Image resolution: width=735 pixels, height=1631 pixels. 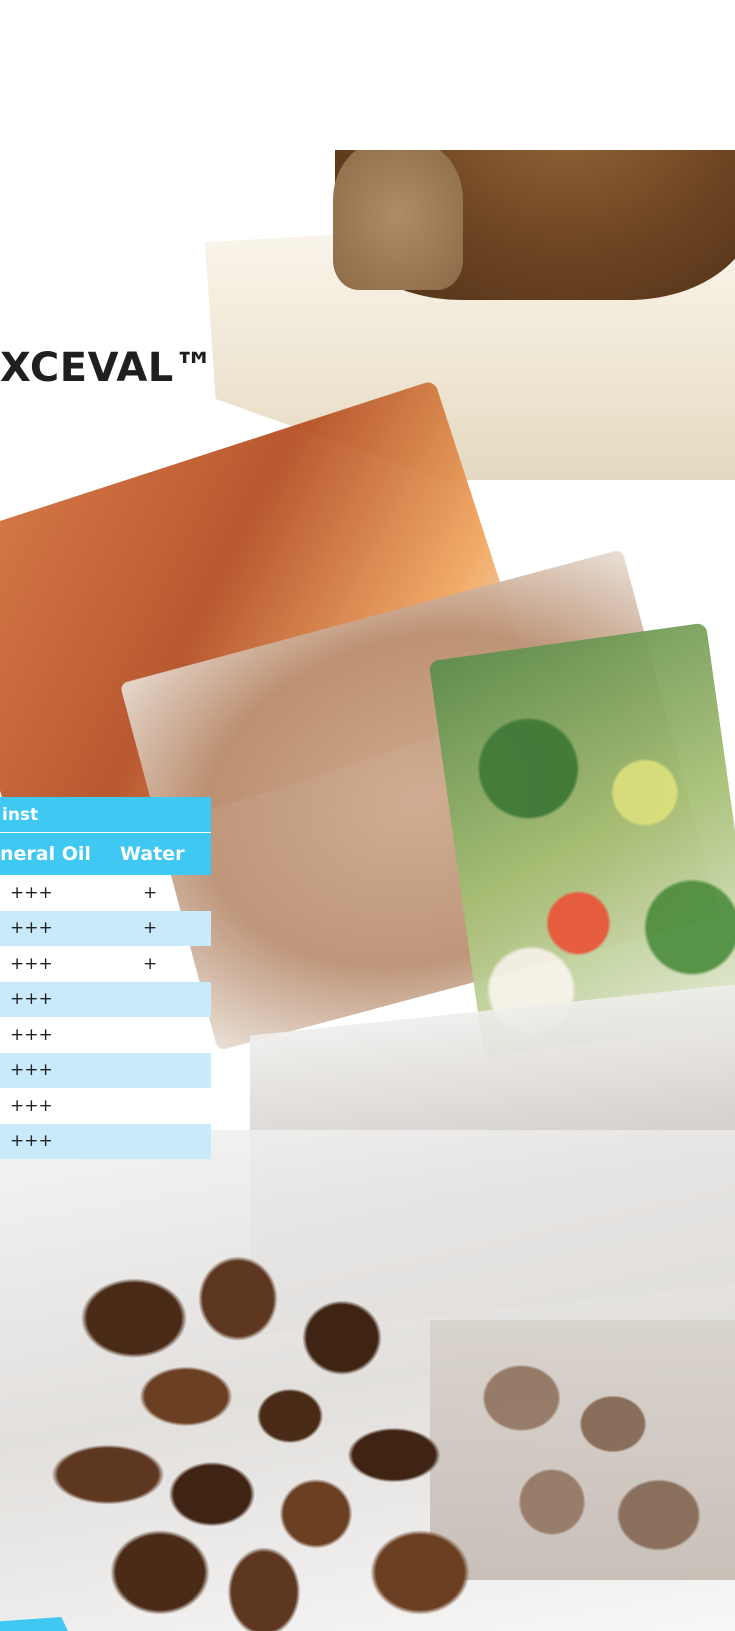 What do you see at coordinates (105, 815) in the screenshot?
I see `table-group-header: inst` at bounding box center [105, 815].